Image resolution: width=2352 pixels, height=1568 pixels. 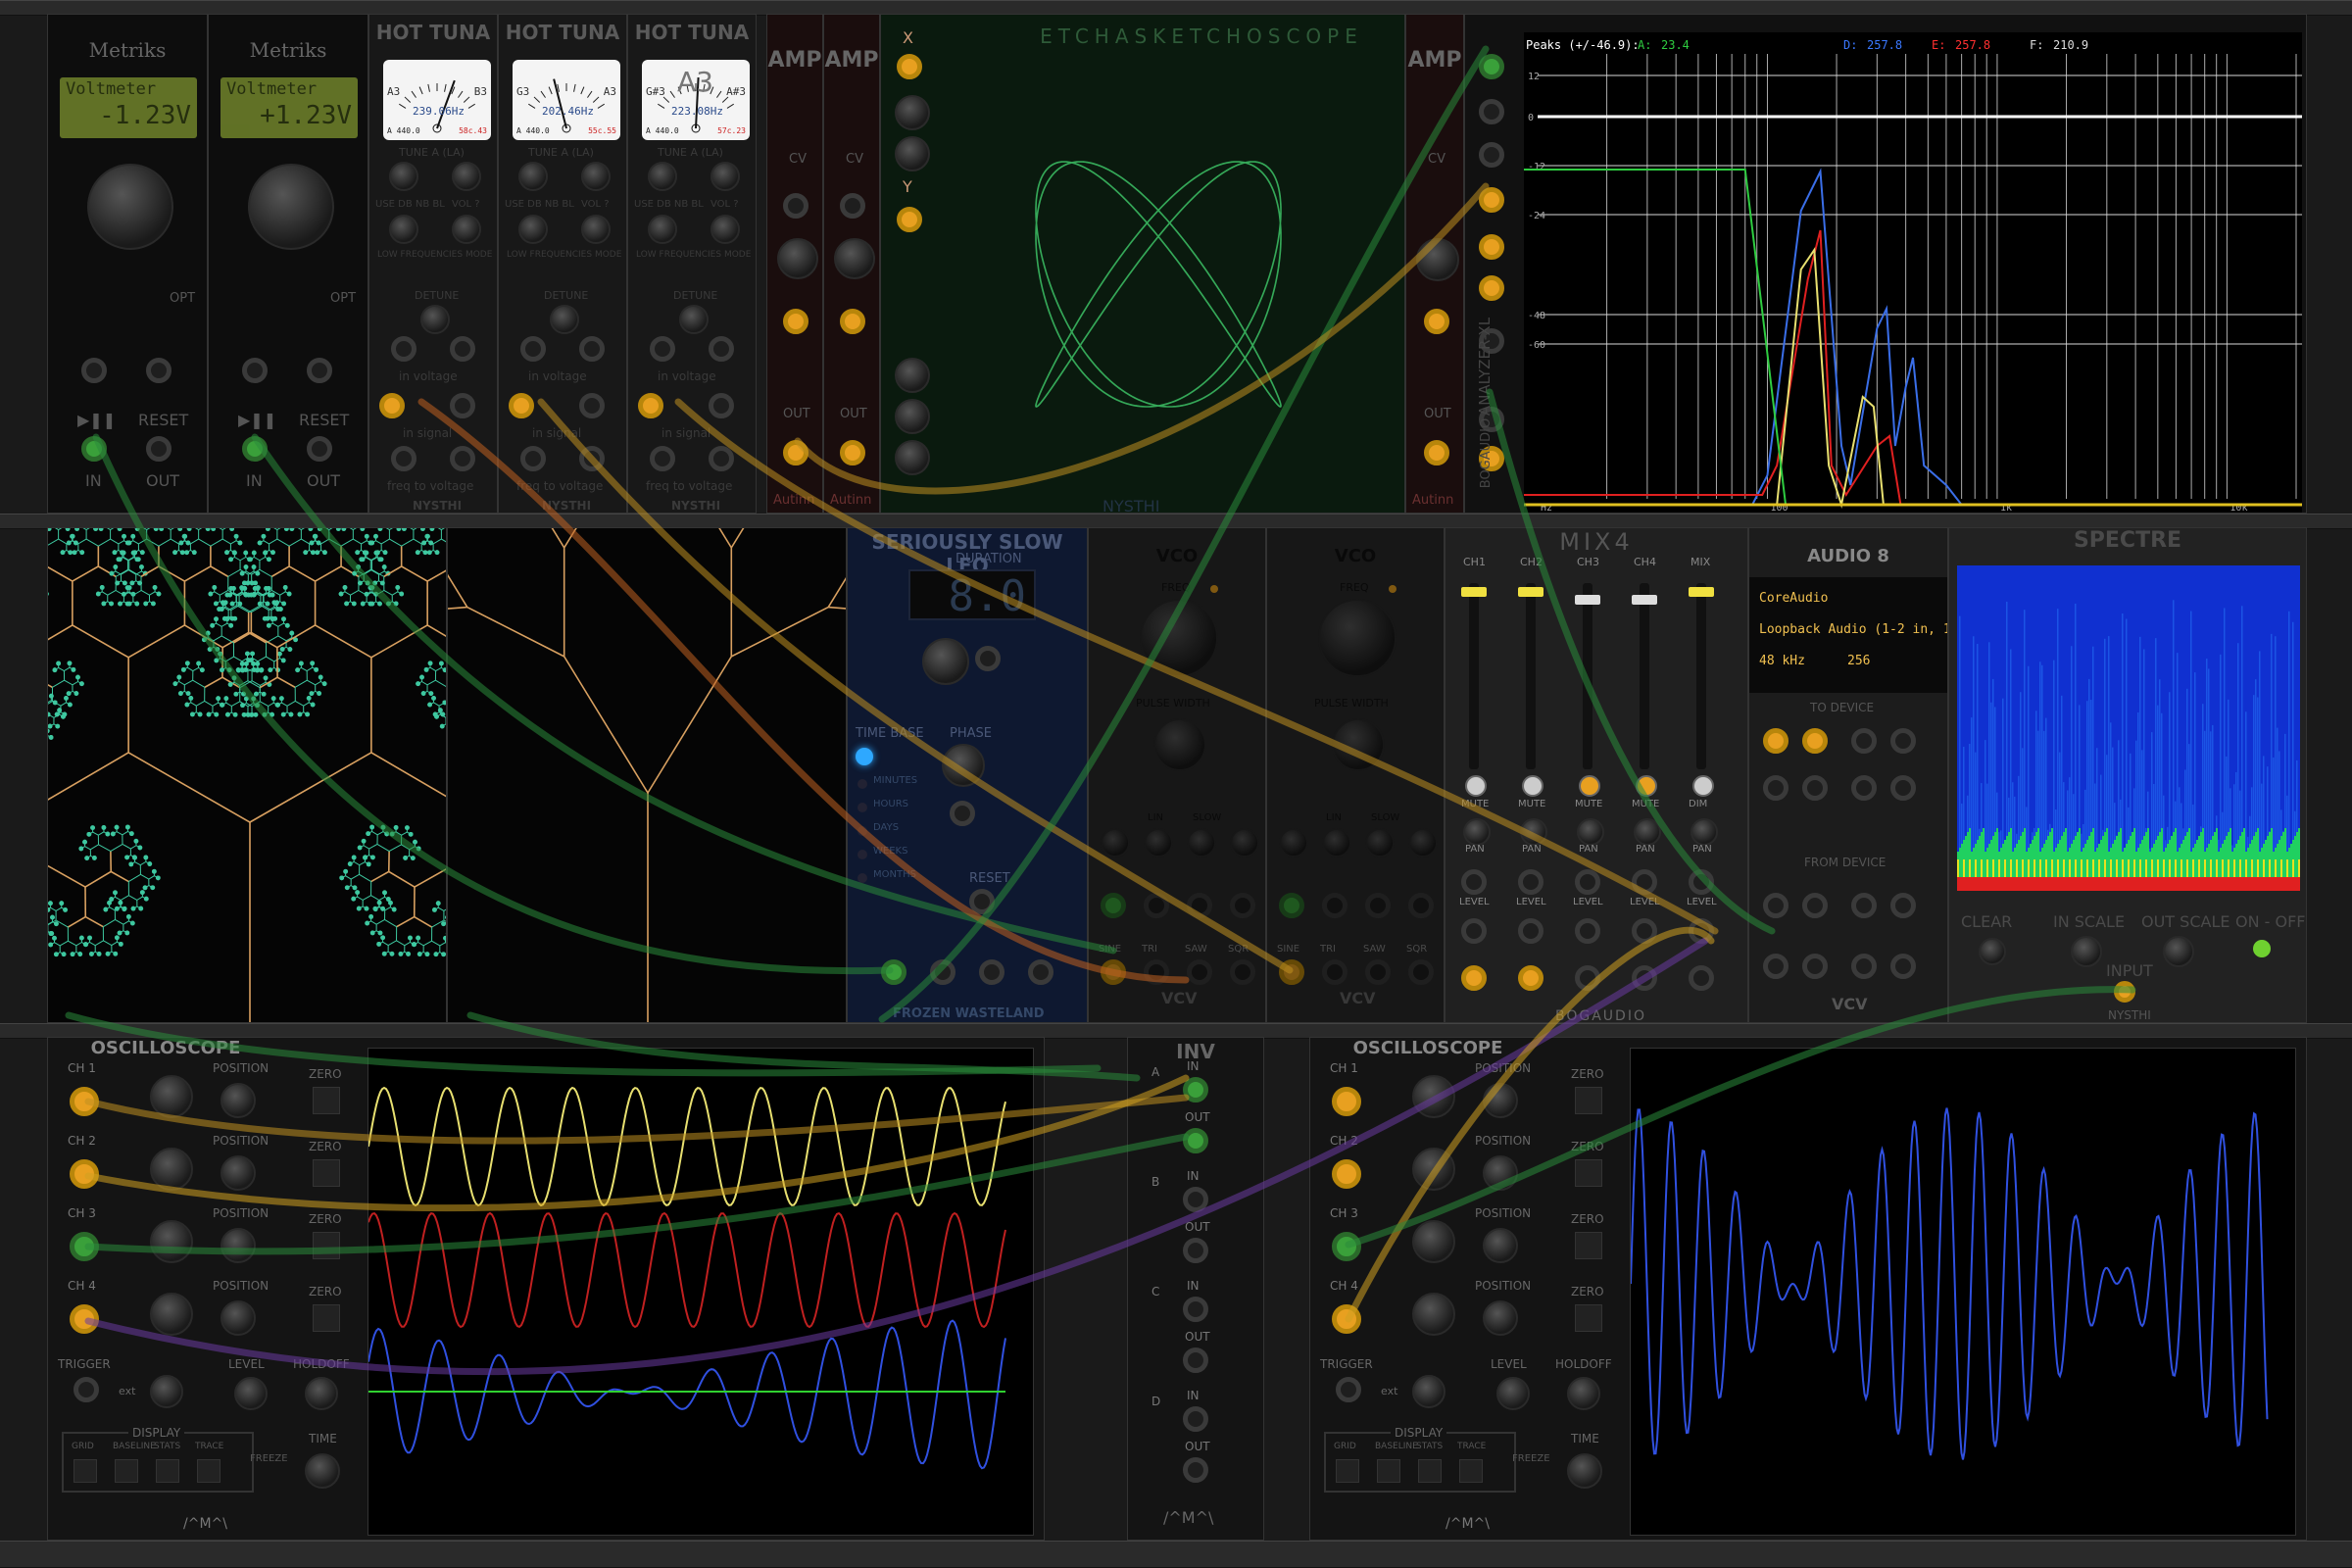 I want to click on x-jack, so click(x=909, y=66).